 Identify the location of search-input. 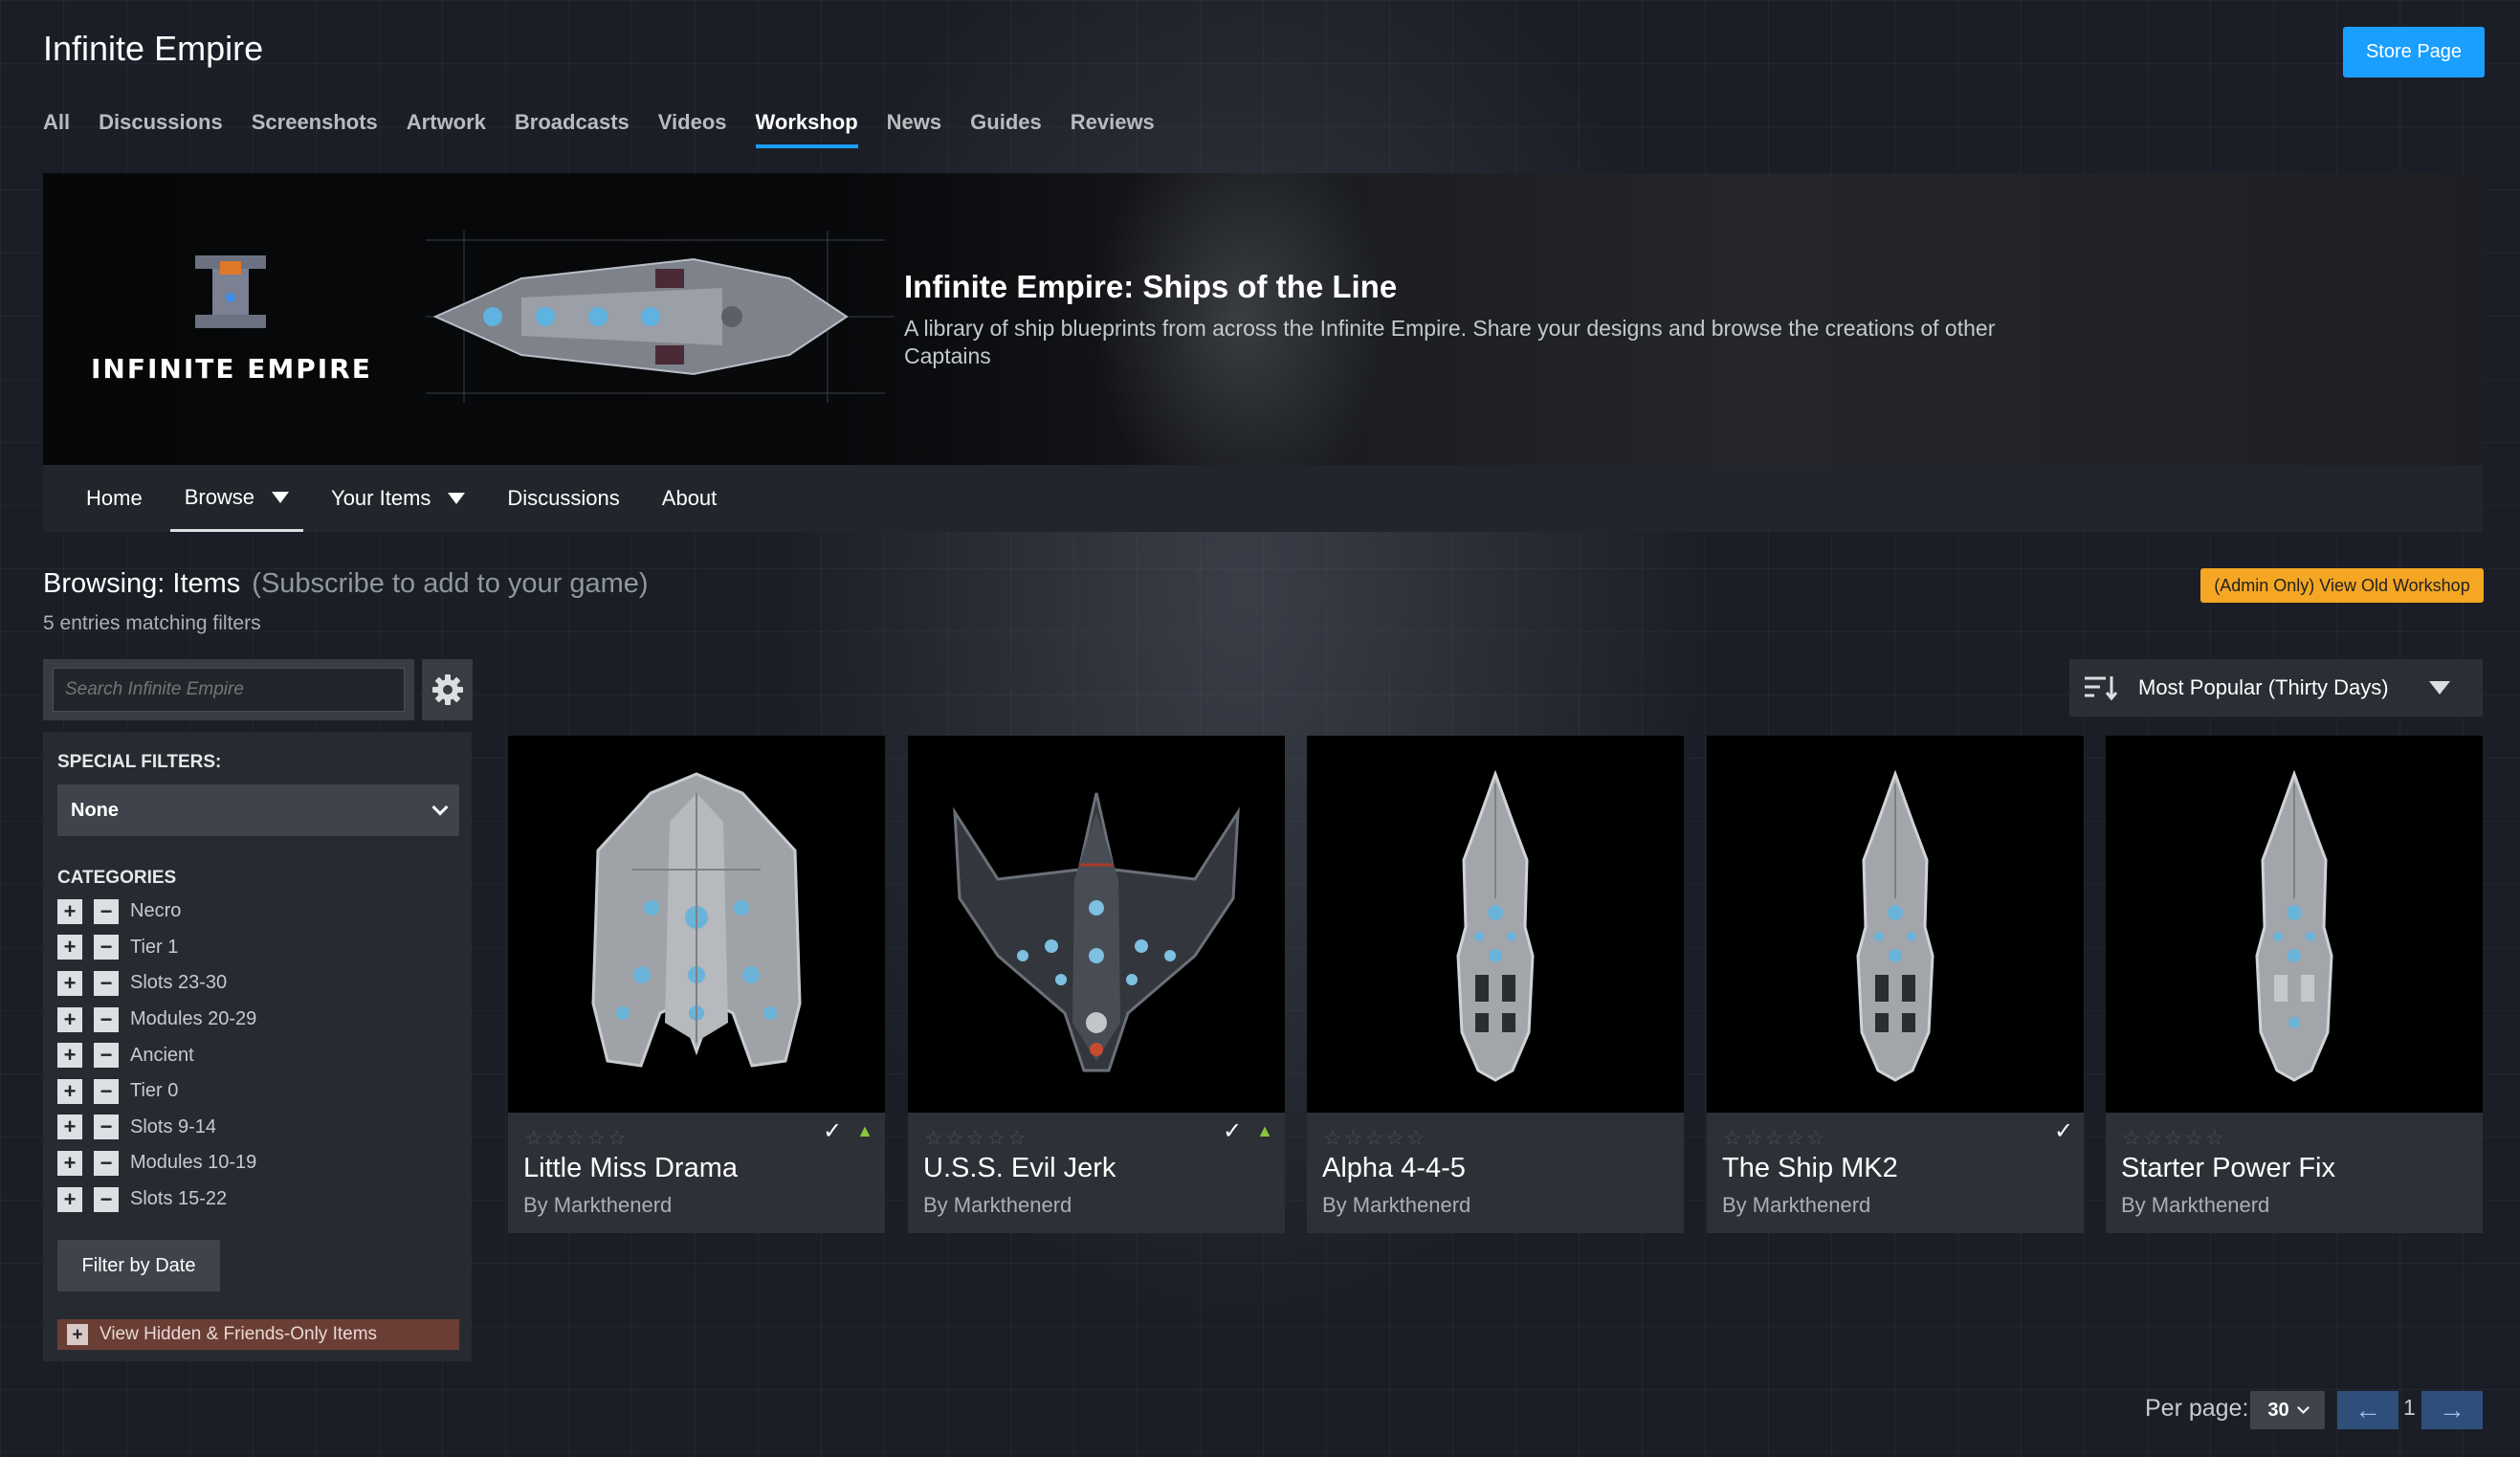
(229, 690).